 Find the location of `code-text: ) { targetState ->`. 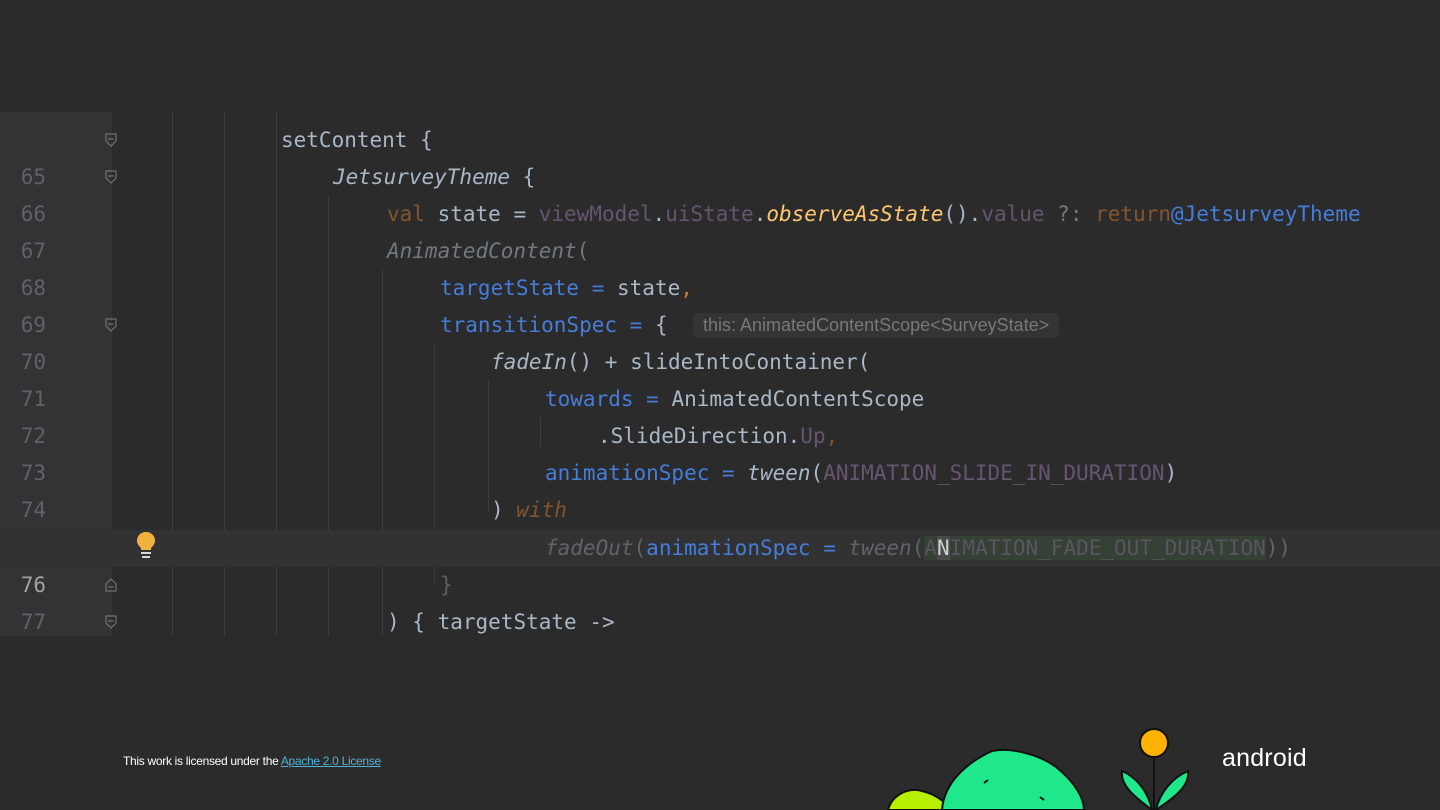

code-text: ) { targetState -> is located at coordinates (501, 622).